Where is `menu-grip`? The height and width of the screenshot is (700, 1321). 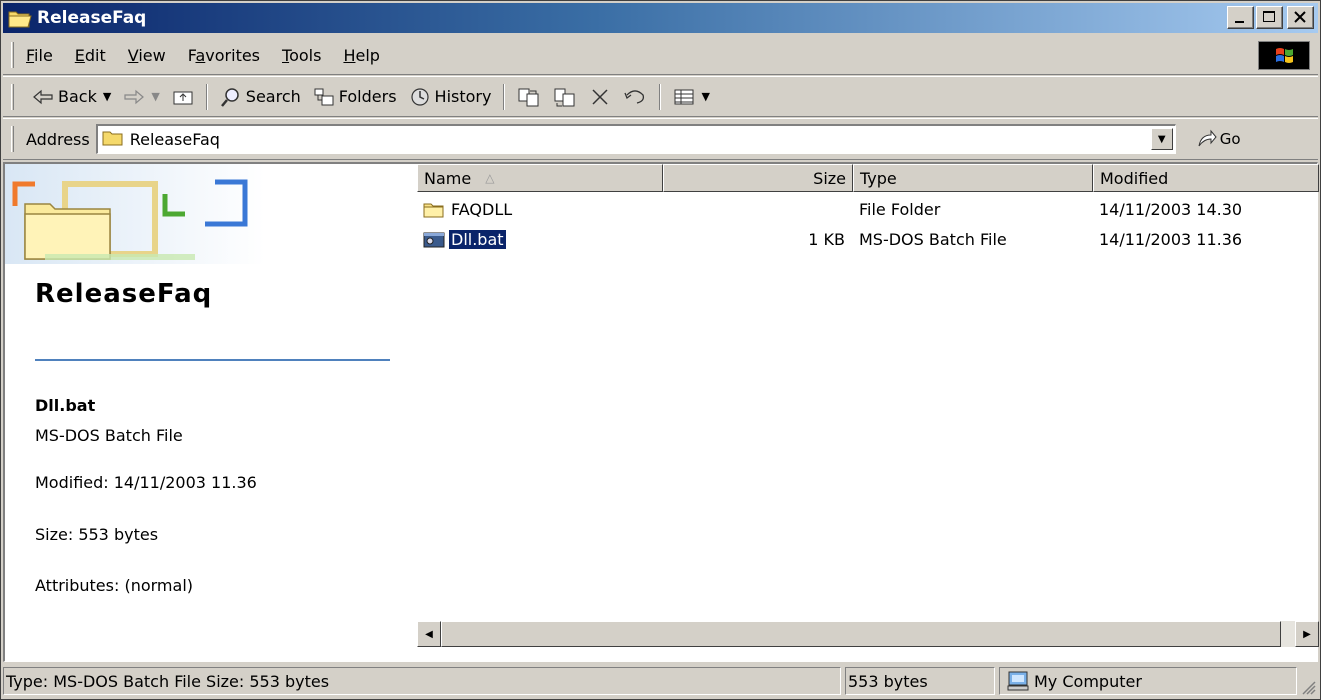
menu-grip is located at coordinates (12, 55).